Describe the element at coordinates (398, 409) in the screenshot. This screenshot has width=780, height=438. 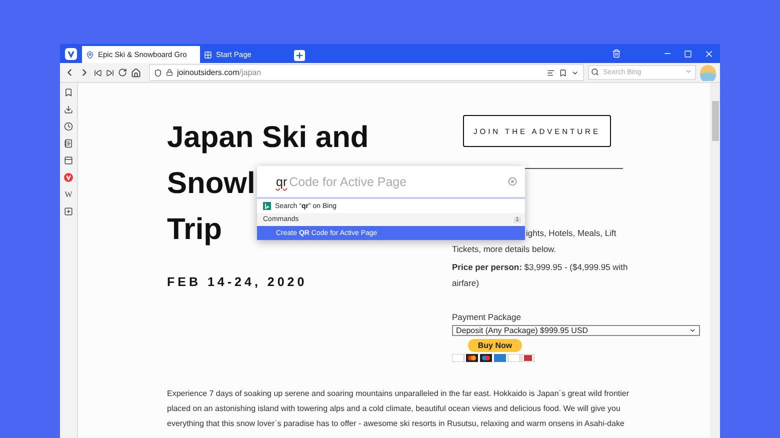
I see `description-paragraph: Experience 7 days of soaking up serene and soaring mountains unparalleled in the far east. Hokkaido is Japan´s great wild frontier placed on an astonishing island with towering alps and a cold climate, beautiful ocean views and delicious food. We will give you everything that this snow lover´s paradise has to offer - awesome ski resorts in Rusutsu, relaxing and warm onsens in Asahi-dake` at that location.